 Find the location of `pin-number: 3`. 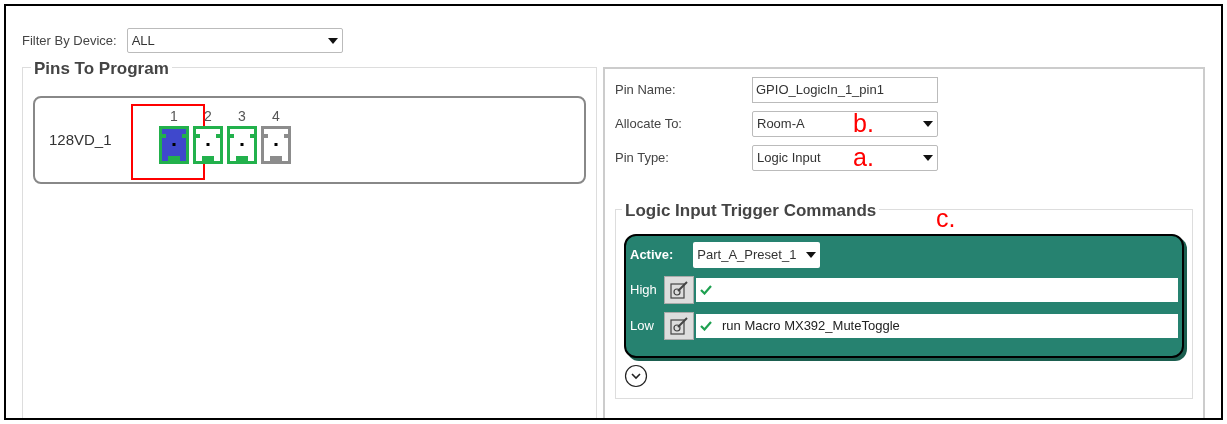

pin-number: 3 is located at coordinates (242, 116).